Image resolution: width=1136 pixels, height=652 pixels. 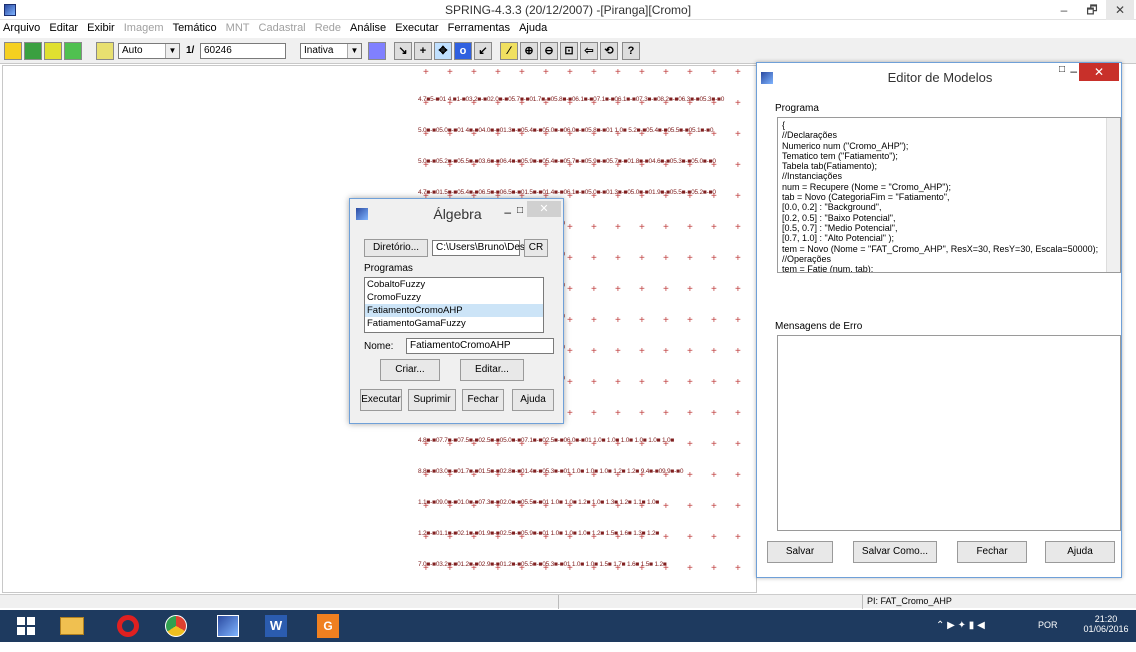 What do you see at coordinates (403, 51) in the screenshot?
I see `pointer-icon: ↘` at bounding box center [403, 51].